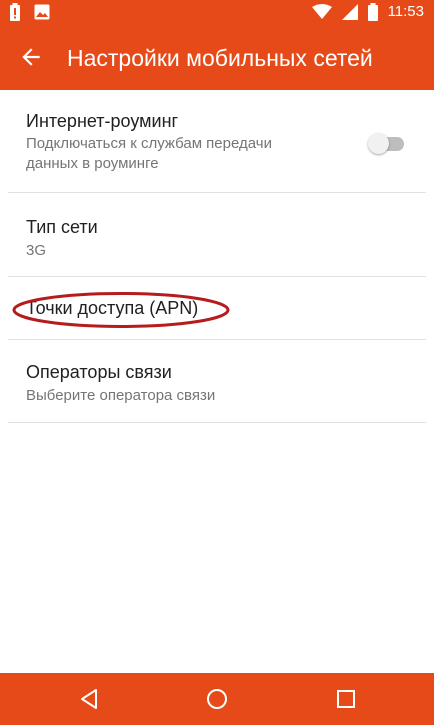 The image size is (434, 725). What do you see at coordinates (405, 11) in the screenshot?
I see `status-time: 11:53` at bounding box center [405, 11].